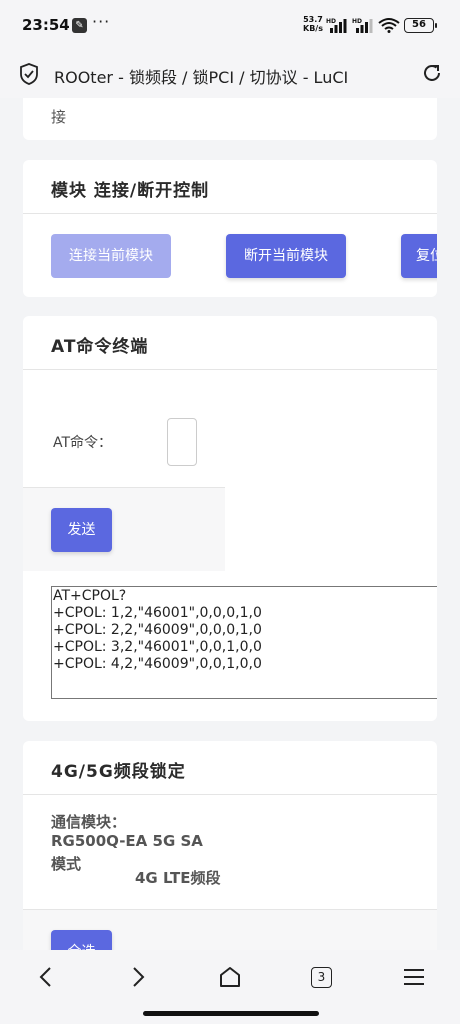  I want to click on module-label: 通信模块：, so click(89, 822).